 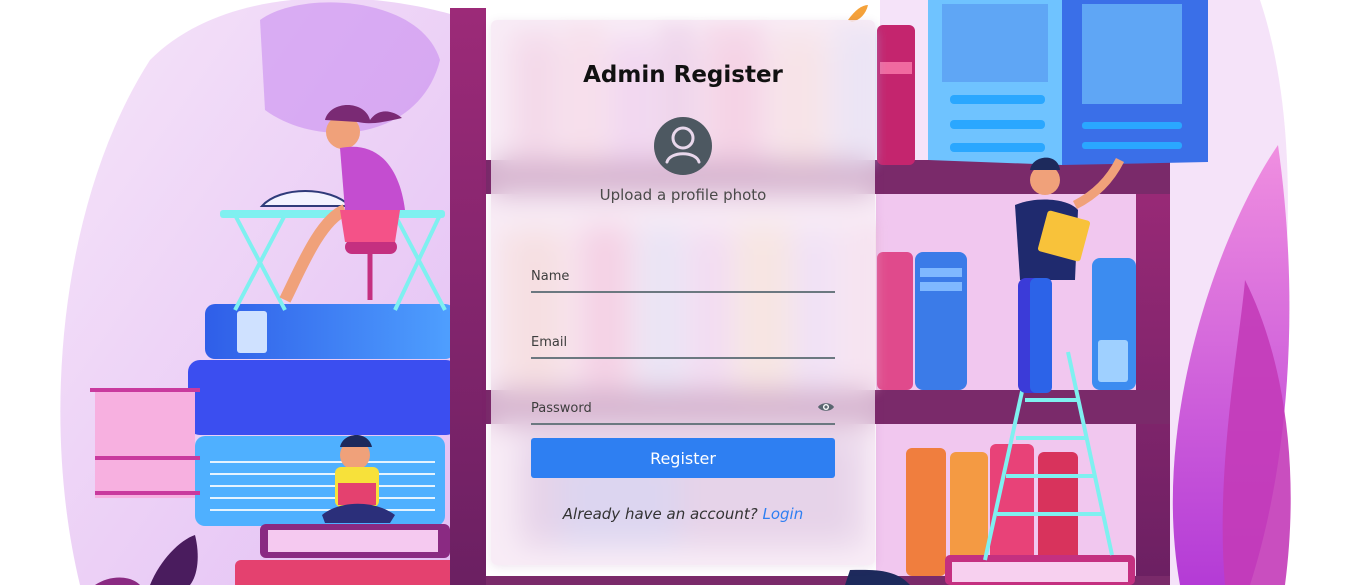 I want to click on login-prompt-line: Already have an account? Login, so click(x=683, y=514).